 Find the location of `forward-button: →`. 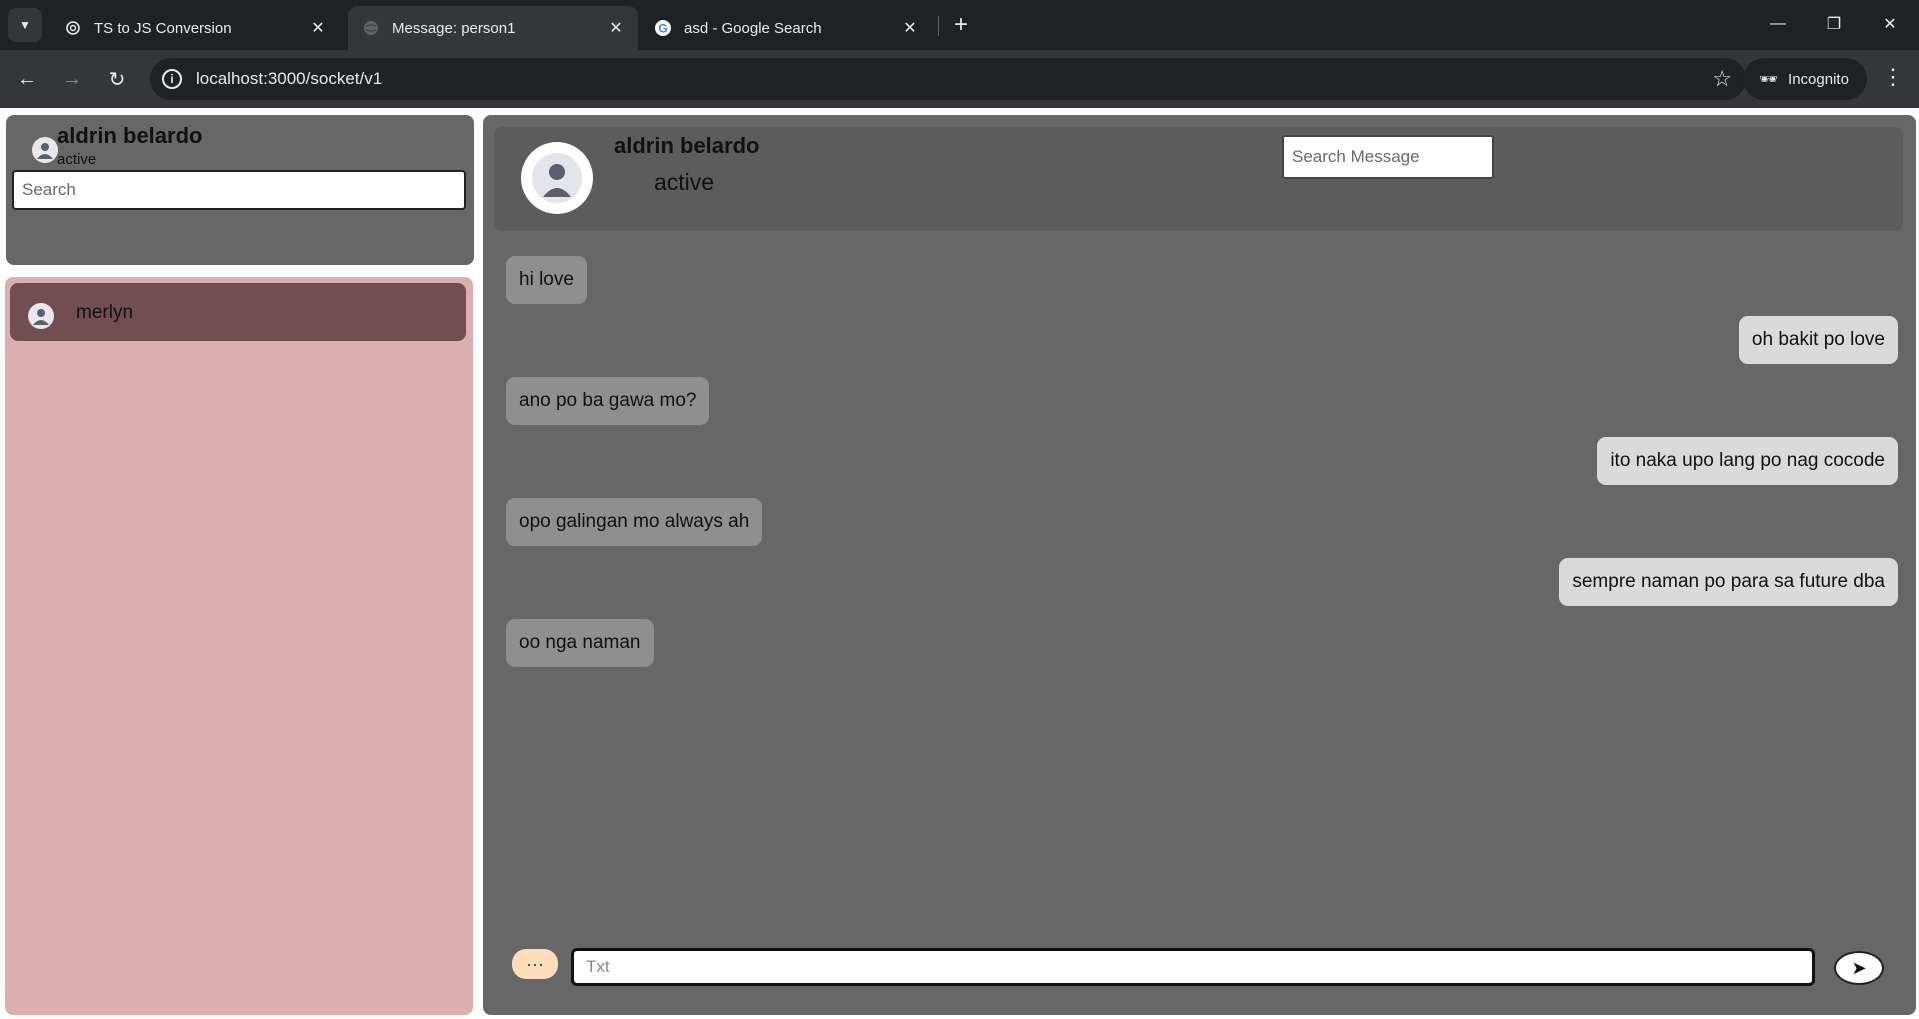

forward-button: → is located at coordinates (72, 79).